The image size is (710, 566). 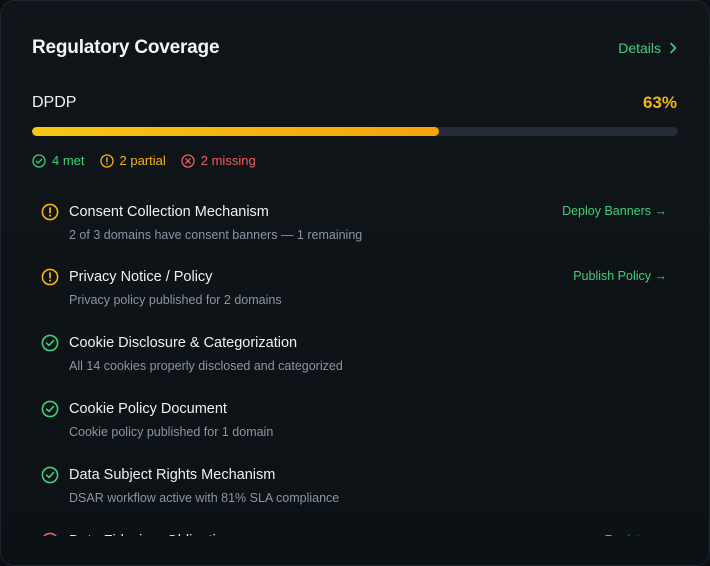 I want to click on chevron-right-icon, so click(x=673, y=48).